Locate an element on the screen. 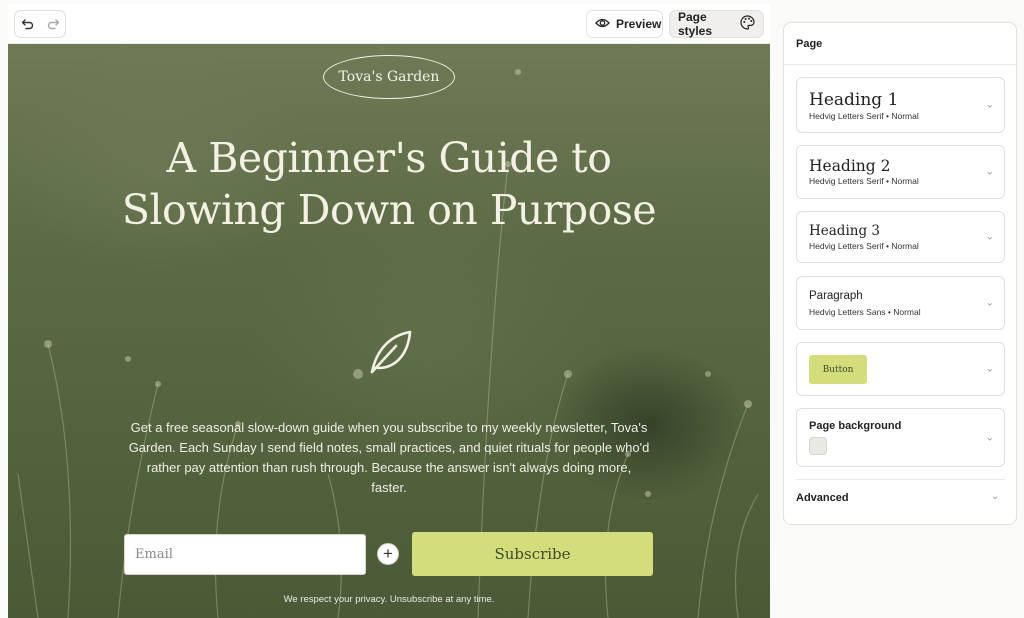 This screenshot has height=618, width=1024. redo-icon is located at coordinates (53, 24).